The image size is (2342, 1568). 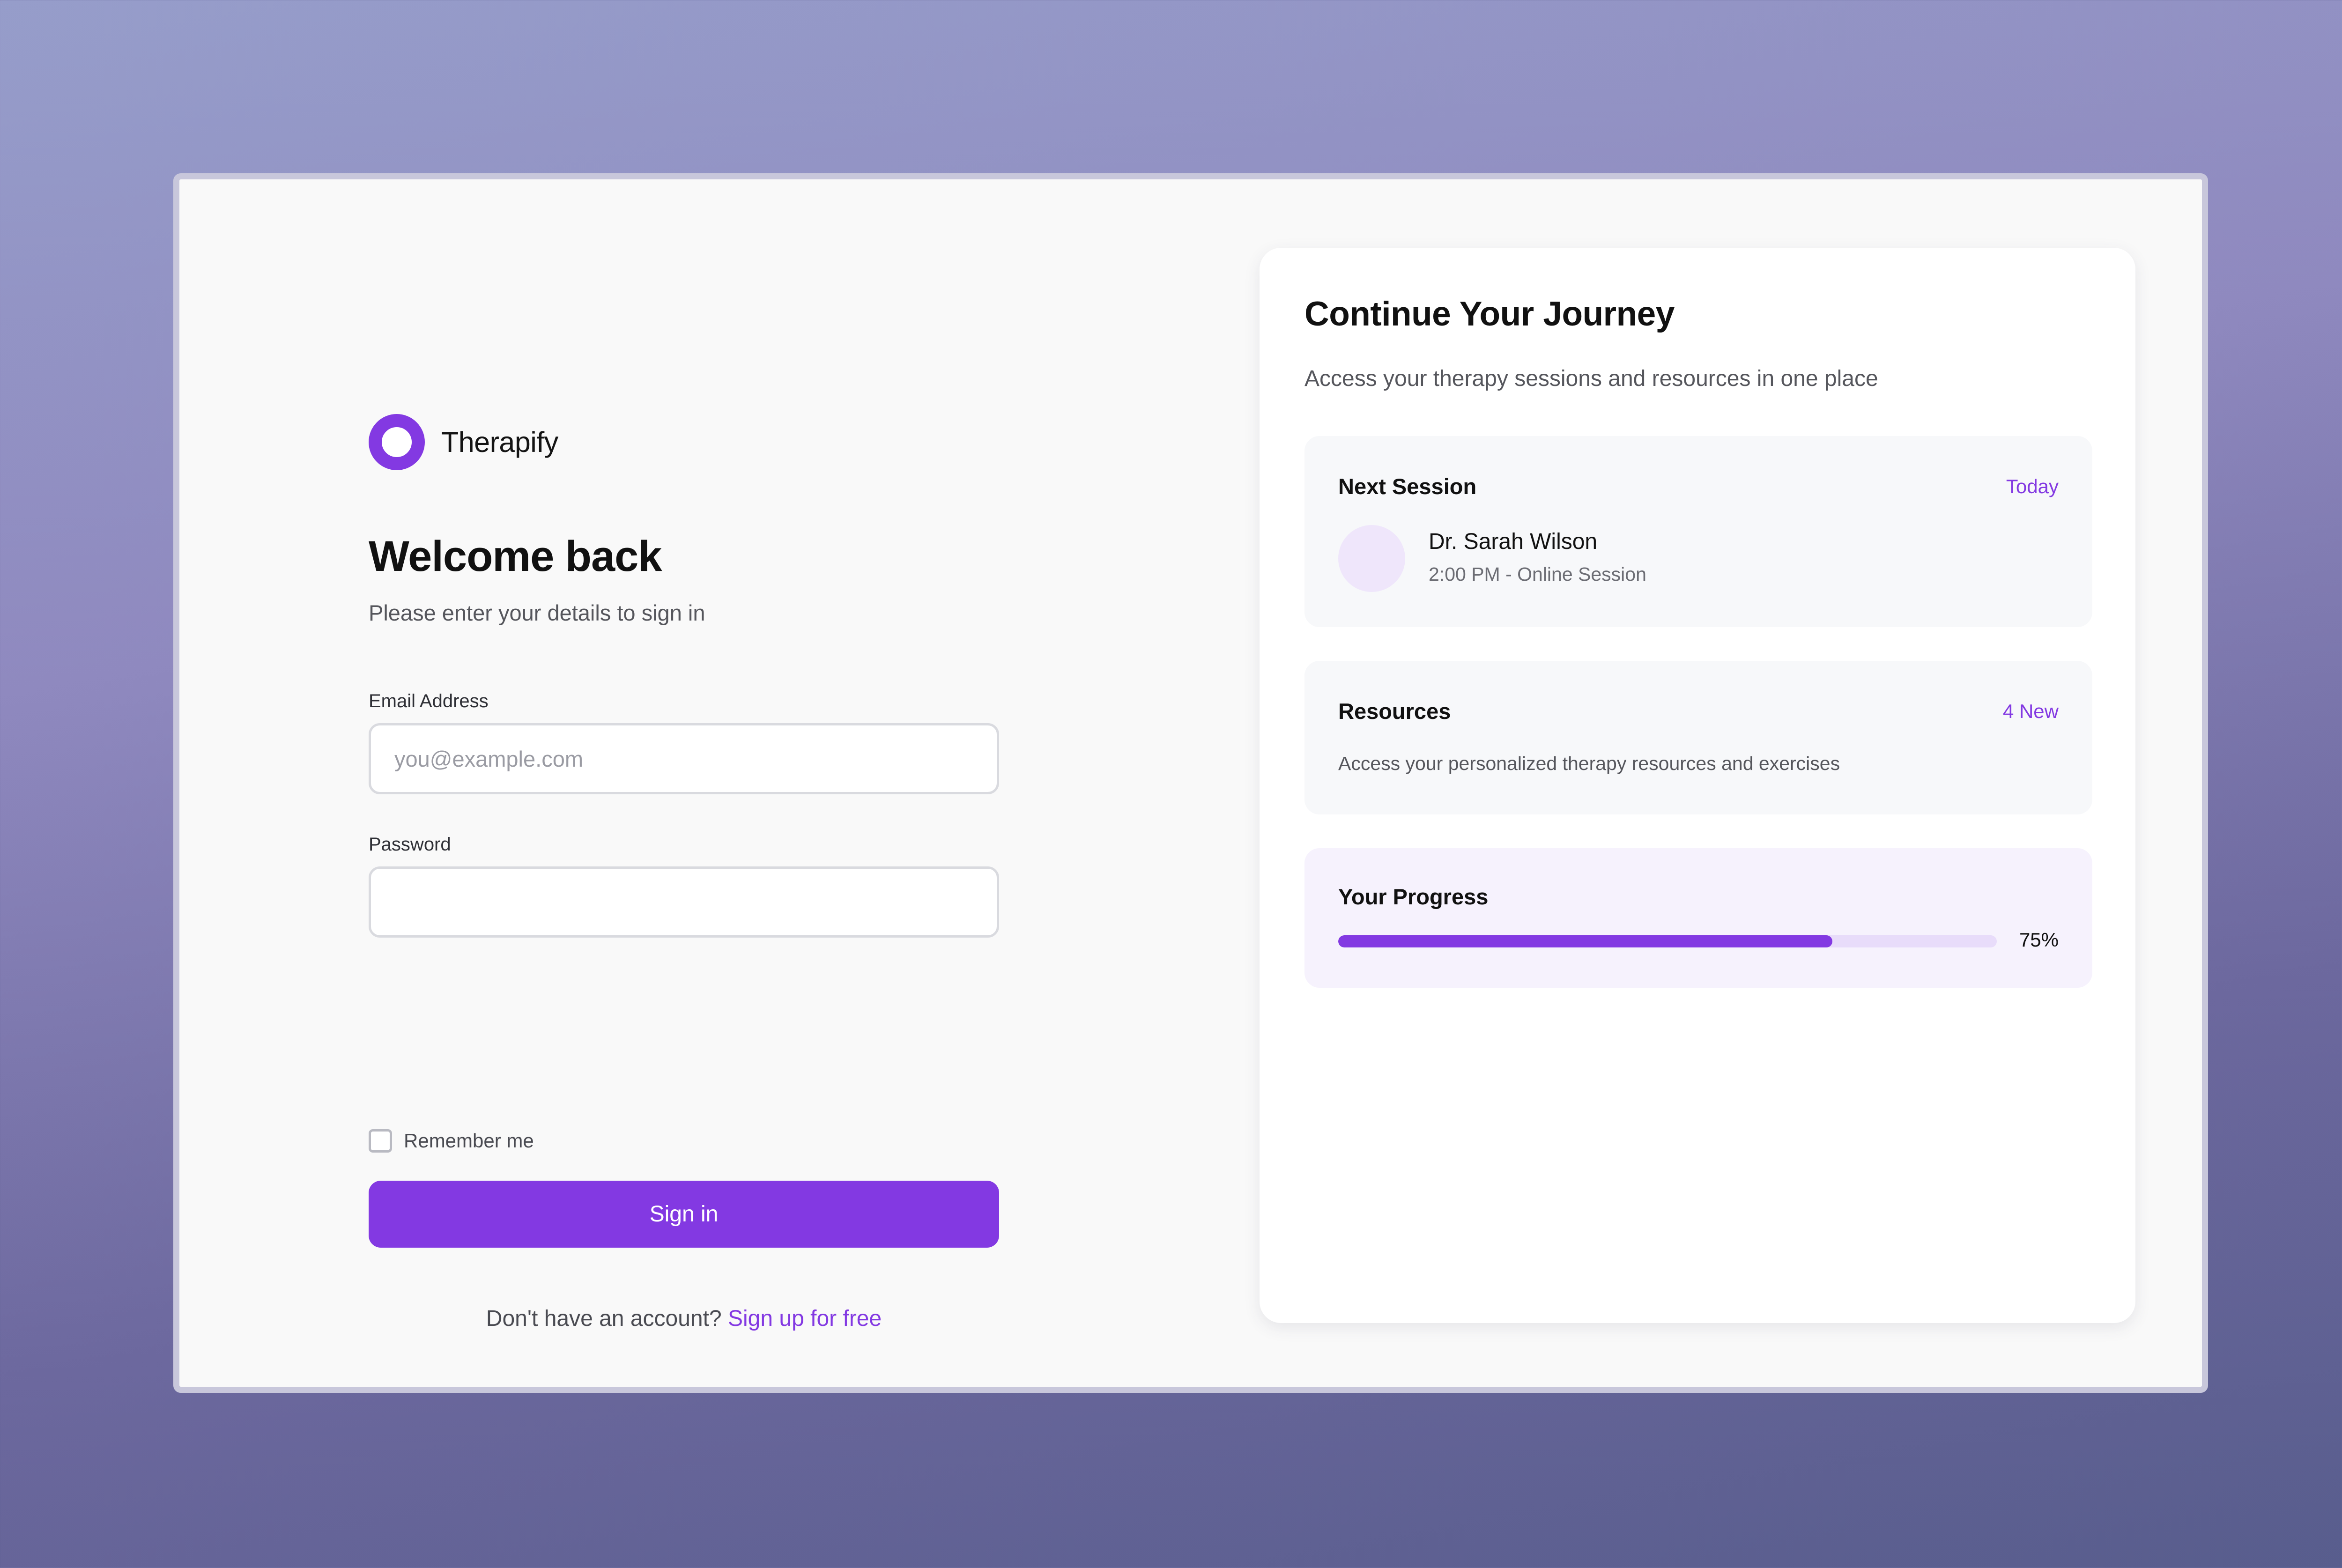 I want to click on session-time: 2:00 PM - Online Session, so click(x=1537, y=574).